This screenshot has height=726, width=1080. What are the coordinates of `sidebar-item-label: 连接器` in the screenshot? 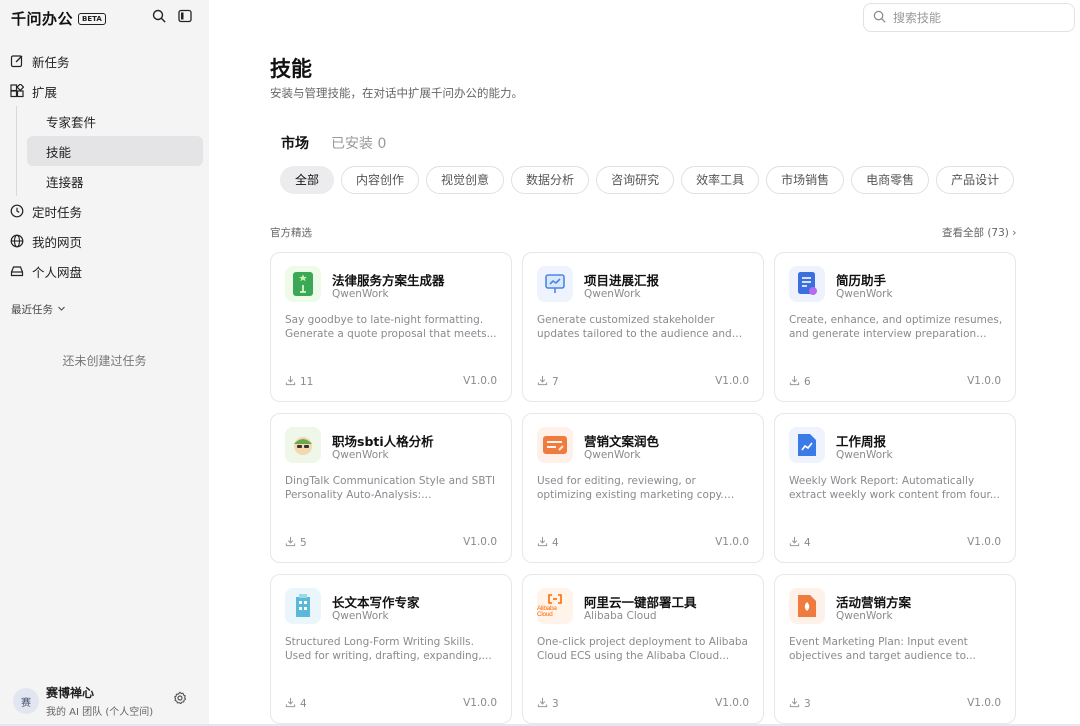 It's located at (65, 182).